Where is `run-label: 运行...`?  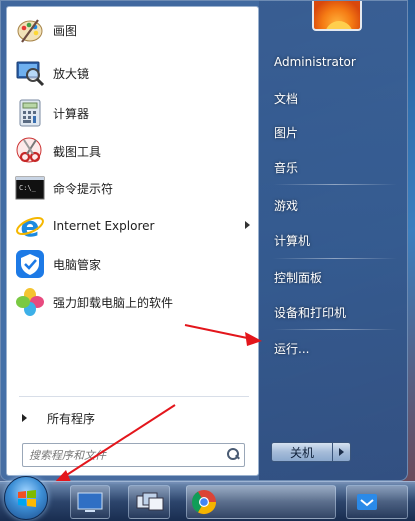 run-label: 运行... is located at coordinates (292, 348).